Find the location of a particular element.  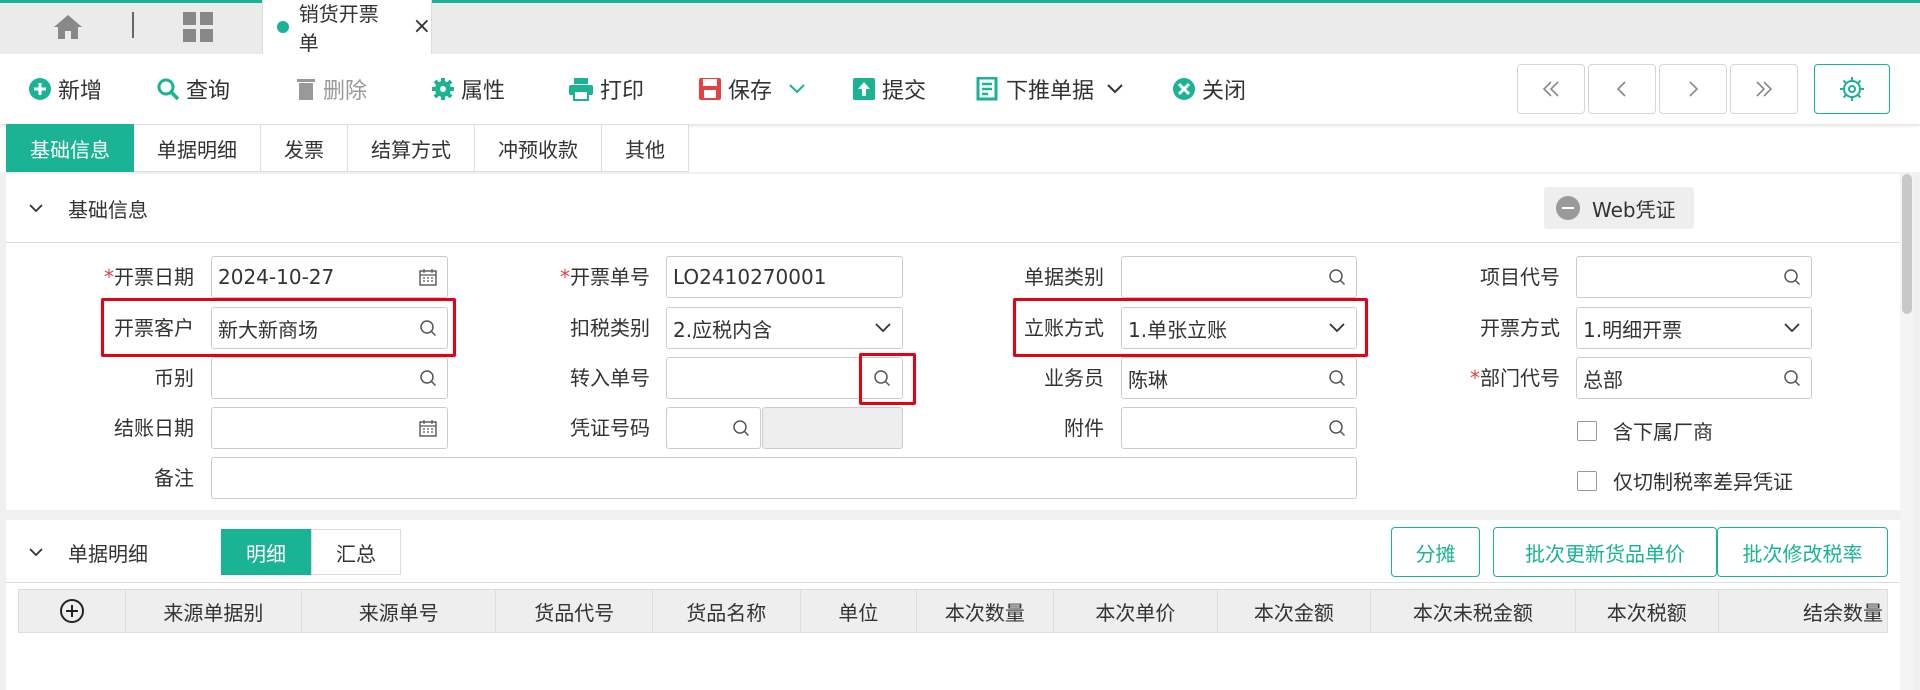

floppy-disk-icon is located at coordinates (710, 89).